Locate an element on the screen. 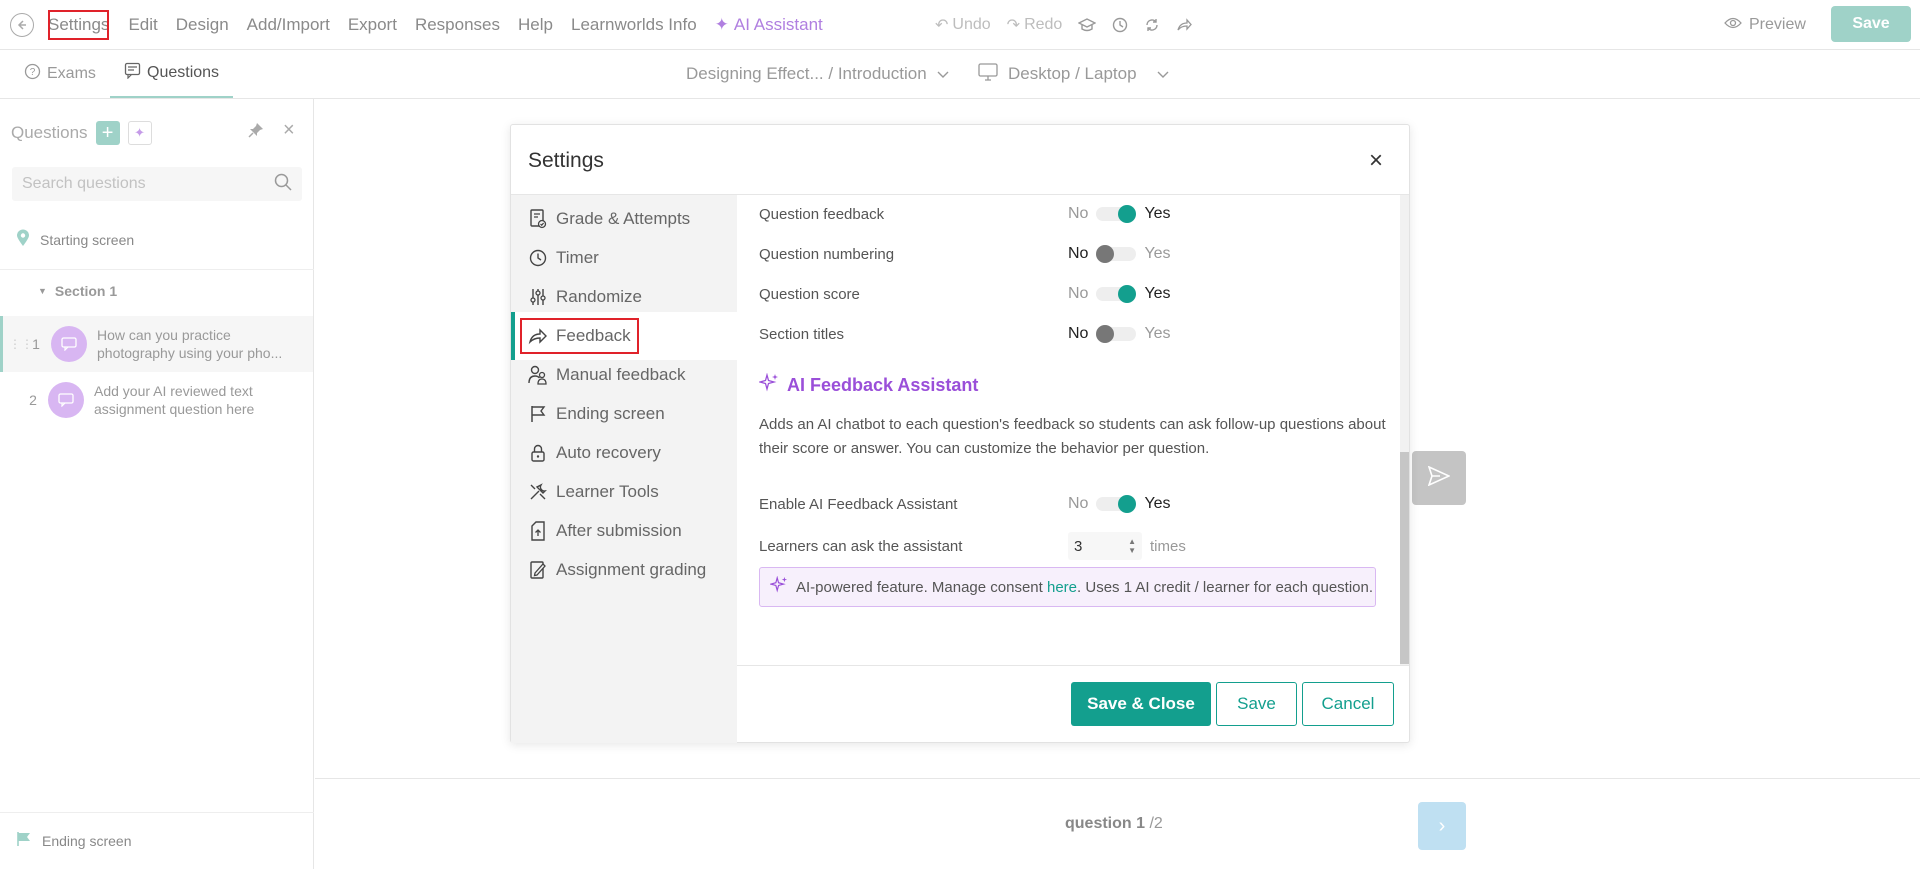 The width and height of the screenshot is (1920, 869). enable-ai-toggle: No Yes is located at coordinates (1119, 504).